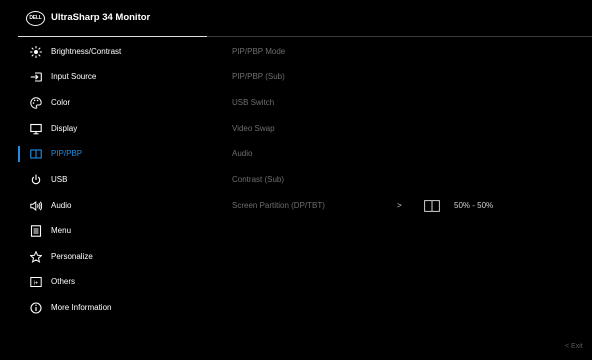  What do you see at coordinates (35, 18) in the screenshot?
I see `dell-logo: DELL` at bounding box center [35, 18].